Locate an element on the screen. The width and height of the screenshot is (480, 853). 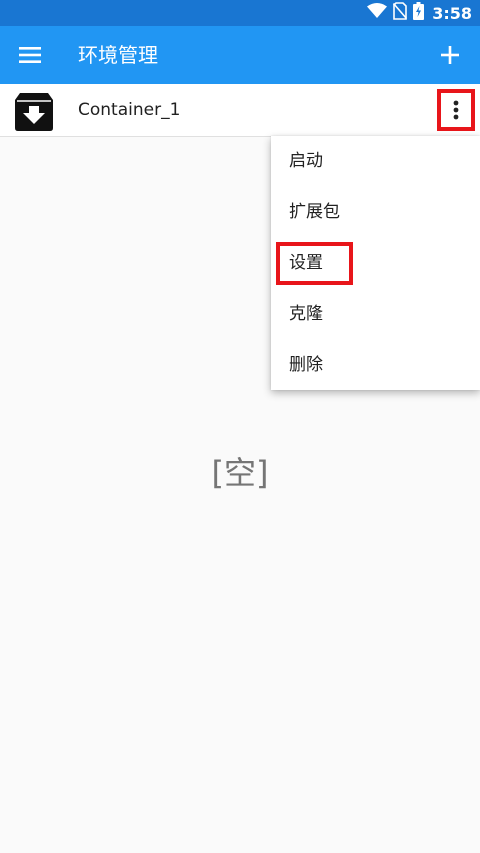
menu-item-start: 启动 is located at coordinates (375, 161).